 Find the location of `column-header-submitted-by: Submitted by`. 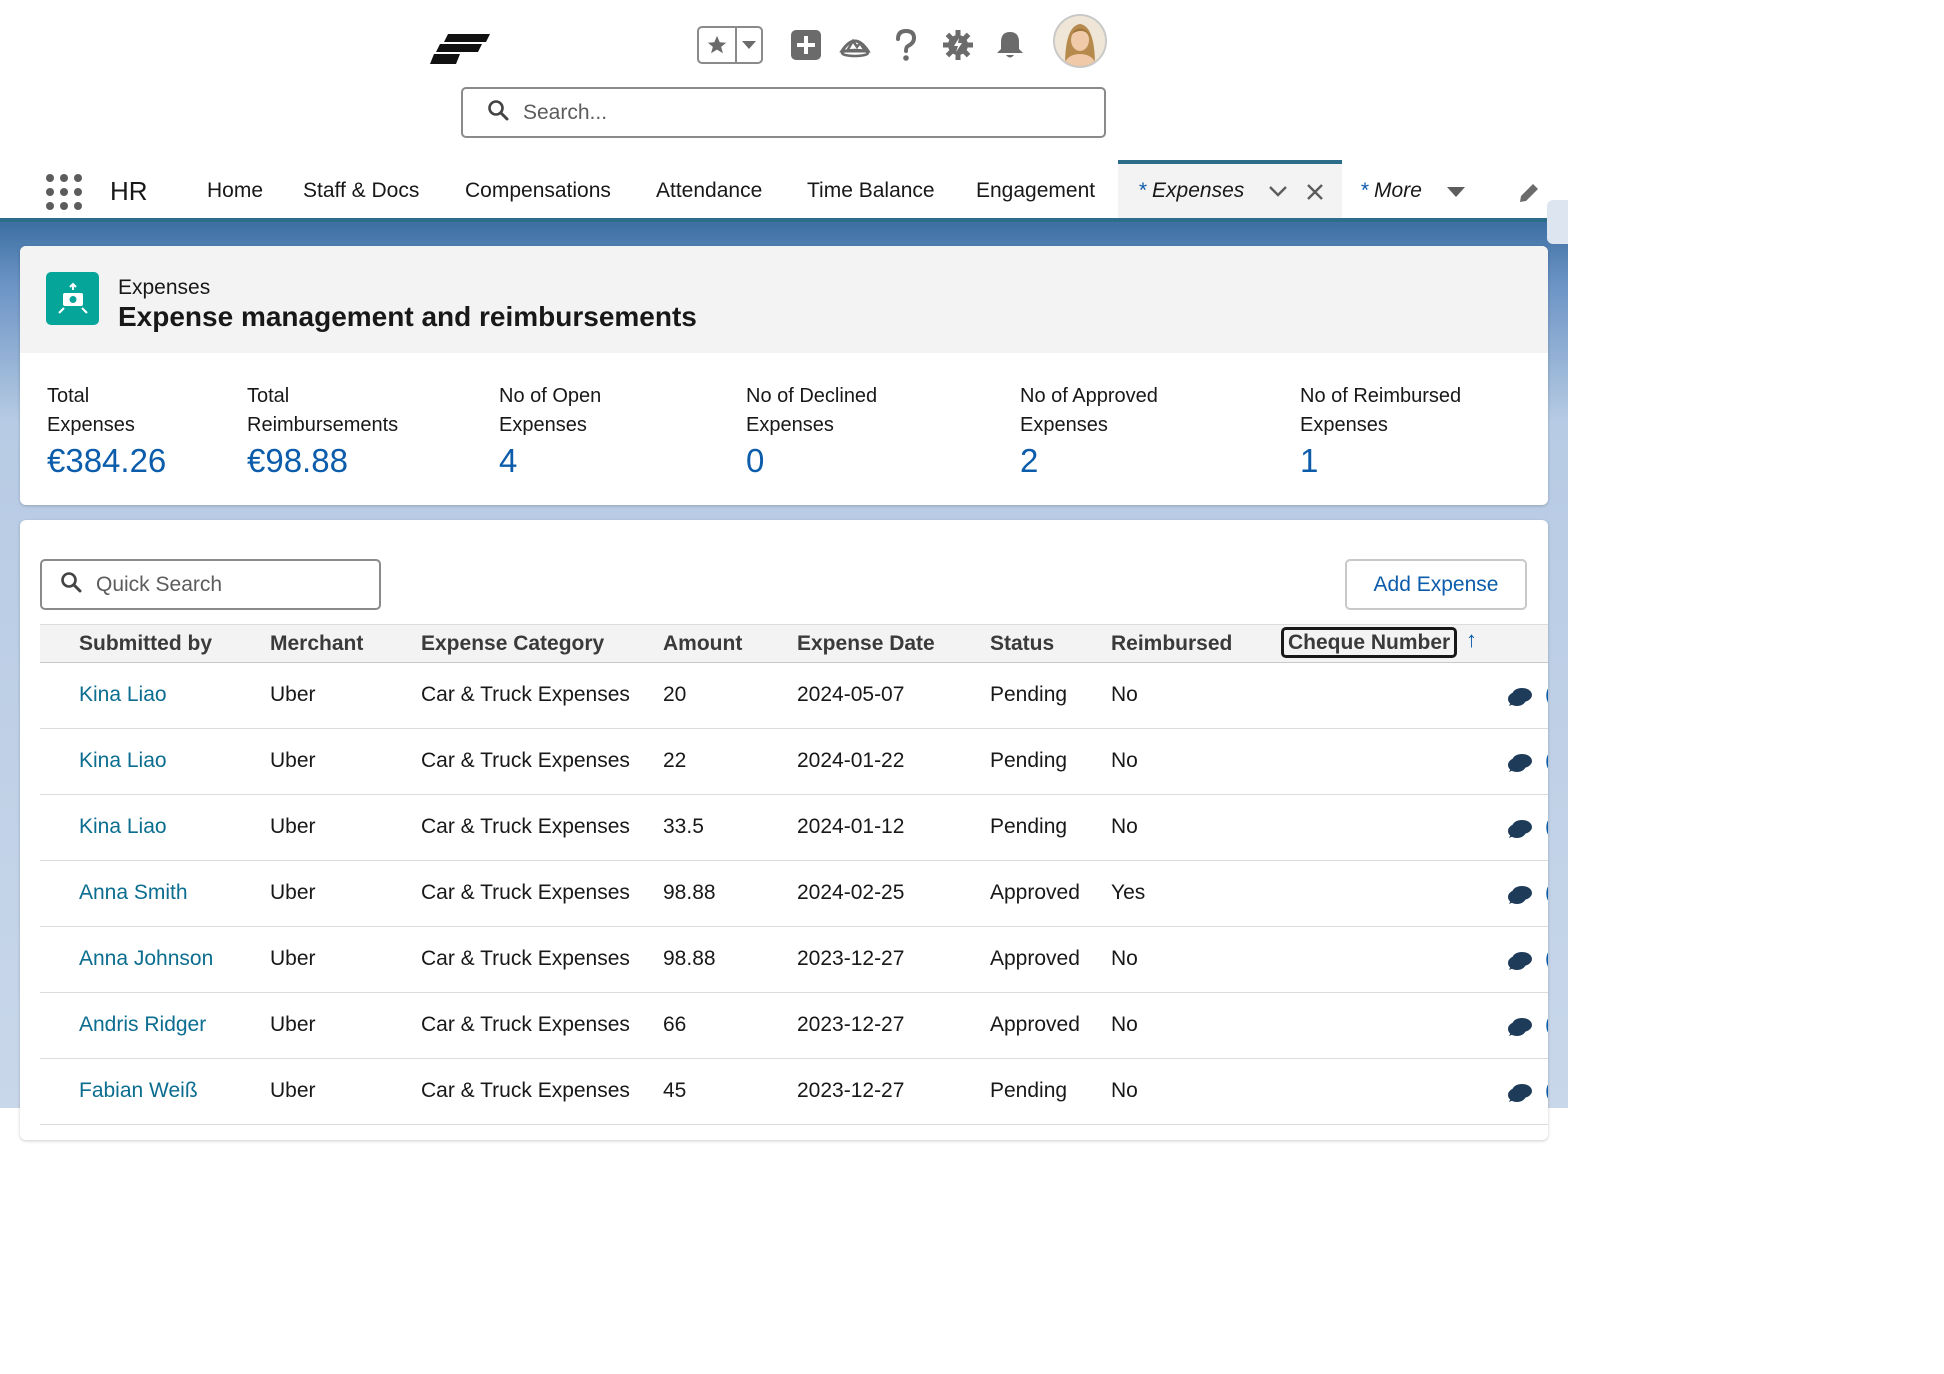

column-header-submitted-by: Submitted by is located at coordinates (145, 644).